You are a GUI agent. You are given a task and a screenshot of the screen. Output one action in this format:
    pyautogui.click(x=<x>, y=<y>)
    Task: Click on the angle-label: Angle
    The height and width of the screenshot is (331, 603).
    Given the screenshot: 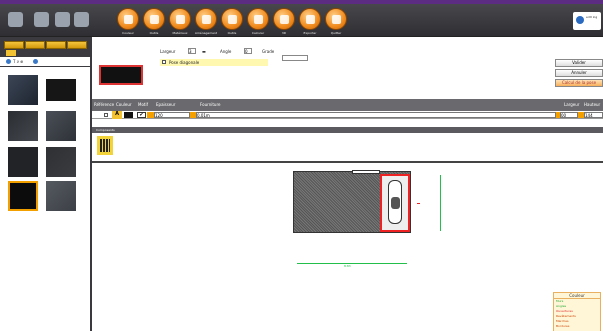 What is the action you would take?
    pyautogui.click(x=226, y=51)
    